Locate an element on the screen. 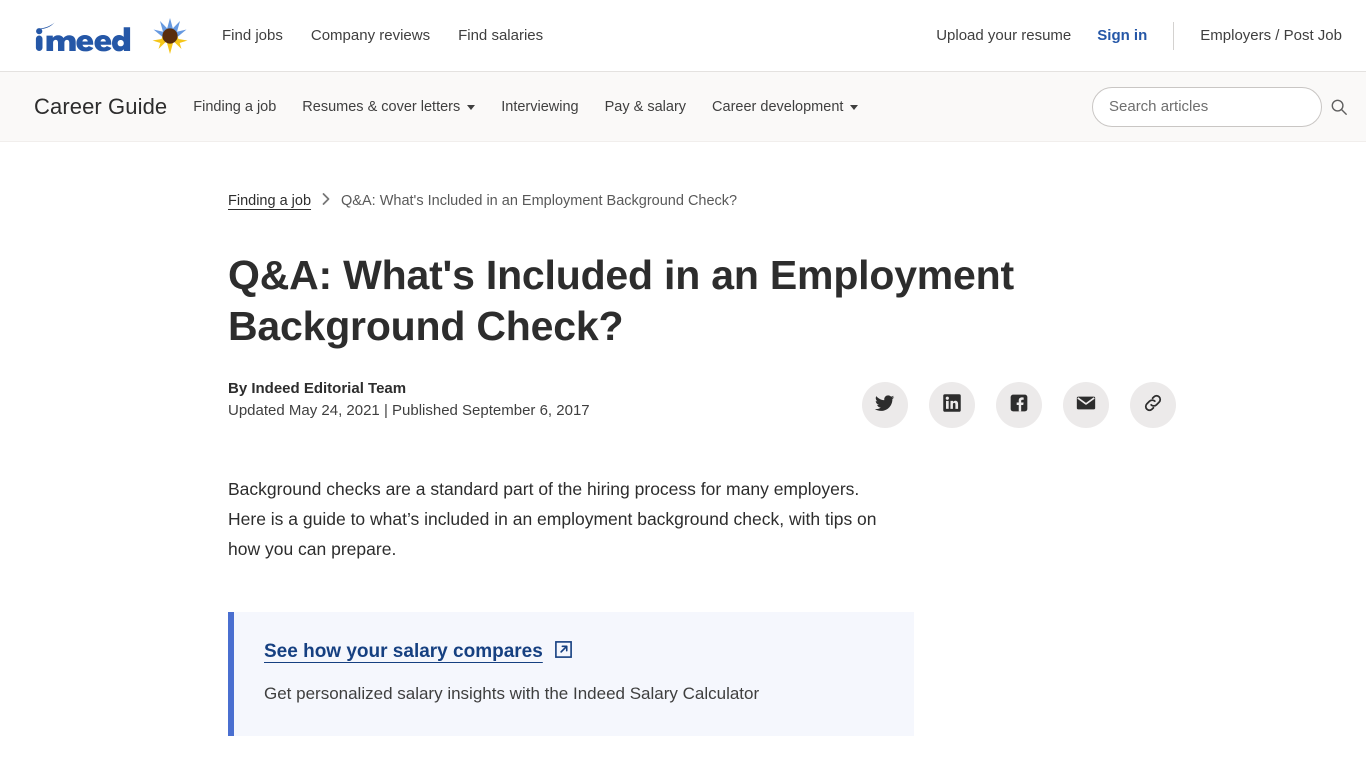 The height and width of the screenshot is (768, 1366). cg-nav-resumes-cover-letters: Resumes & cover letters is located at coordinates (389, 106).